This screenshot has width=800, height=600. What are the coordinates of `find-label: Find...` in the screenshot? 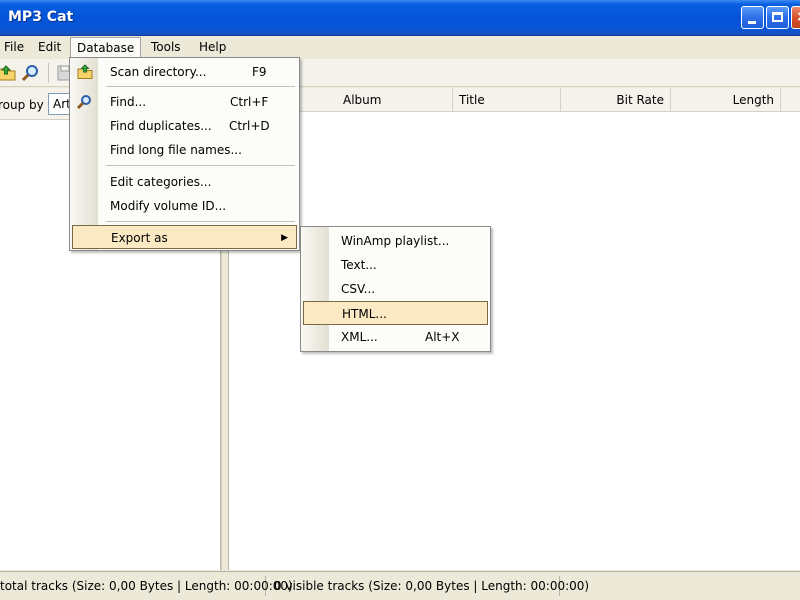 It's located at (128, 102).